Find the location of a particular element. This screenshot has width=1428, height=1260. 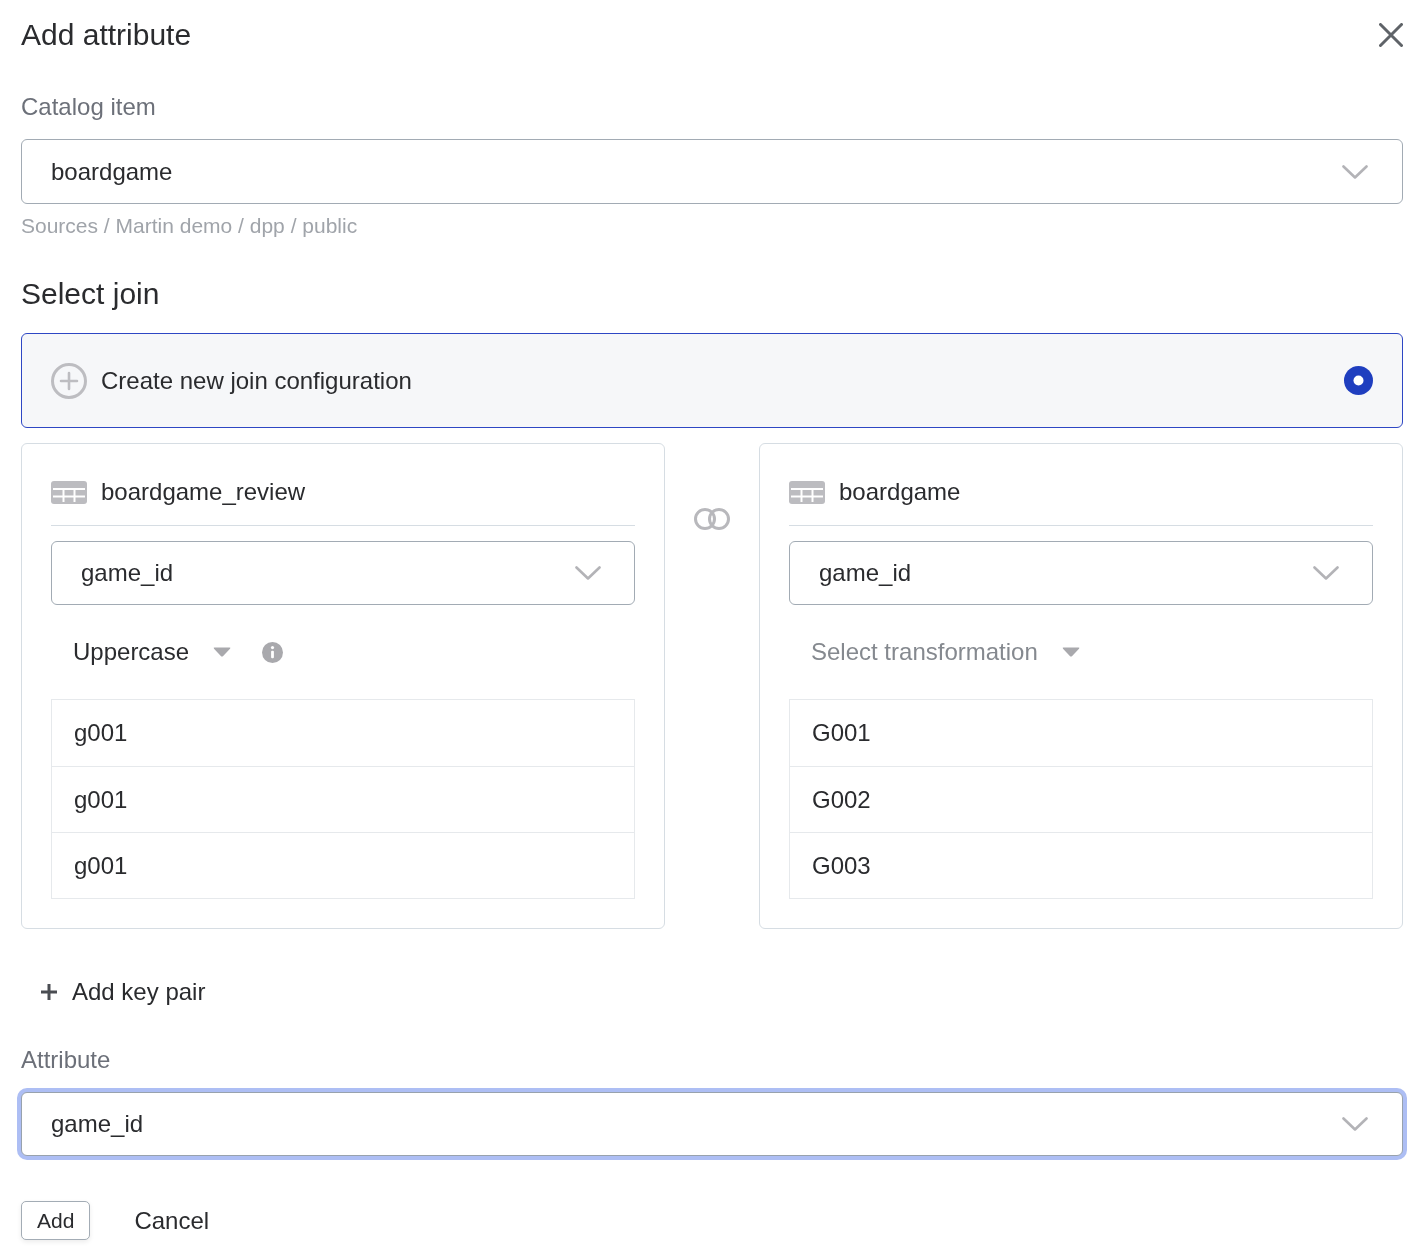

table-cell-text: G001 is located at coordinates (841, 733).